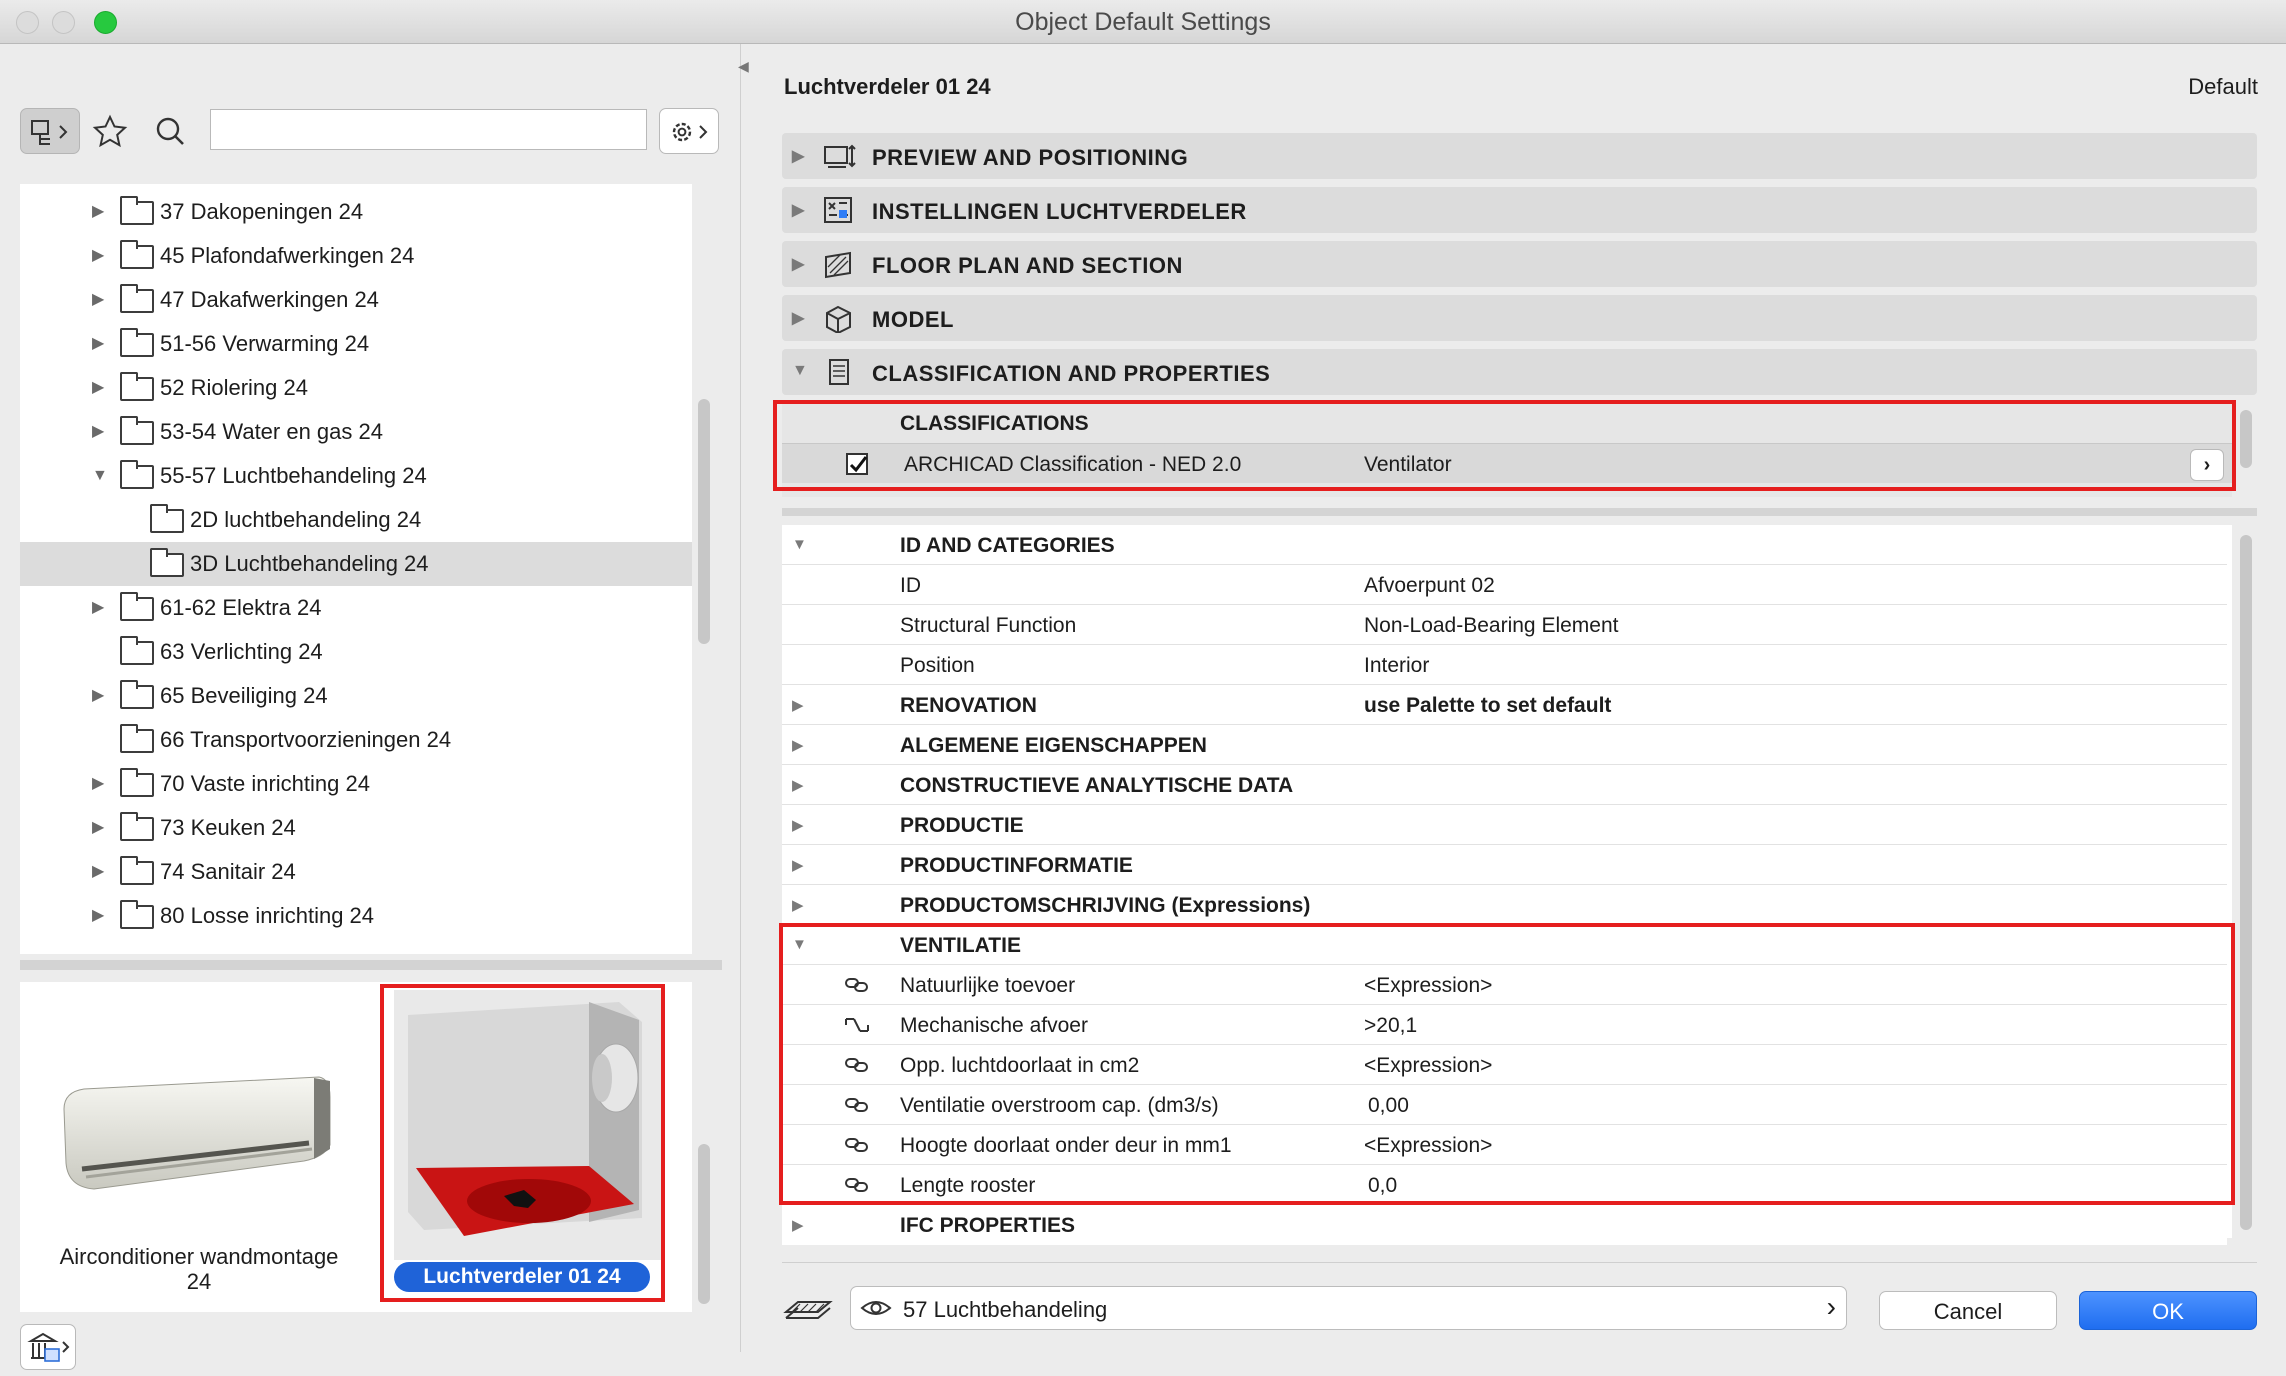  What do you see at coordinates (1519, 264) in the screenshot?
I see `section-floor-plan-section: ▶ FLOOR PLAN AND SECTION` at bounding box center [1519, 264].